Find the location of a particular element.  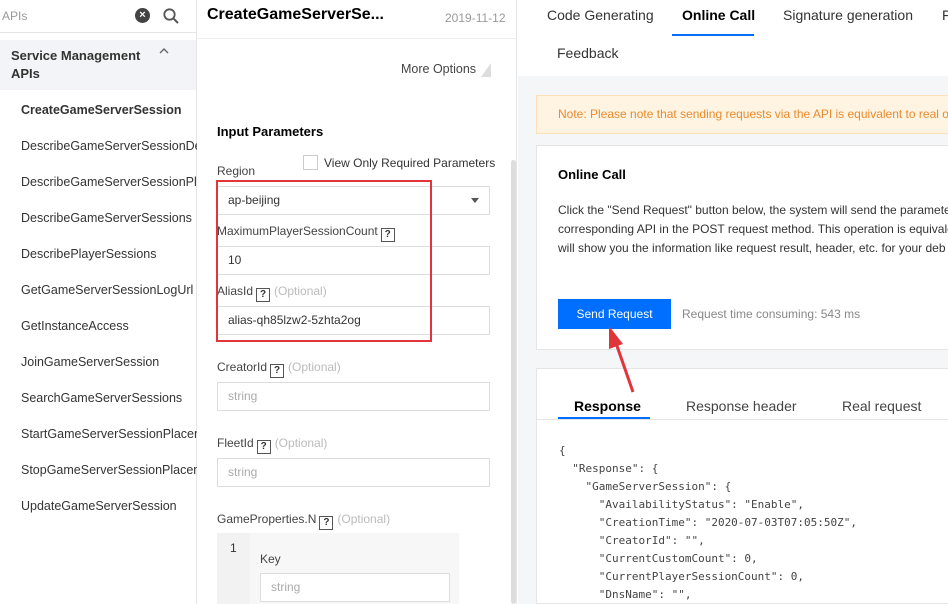

game-properties-panel: 1 Key string is located at coordinates (338, 568).